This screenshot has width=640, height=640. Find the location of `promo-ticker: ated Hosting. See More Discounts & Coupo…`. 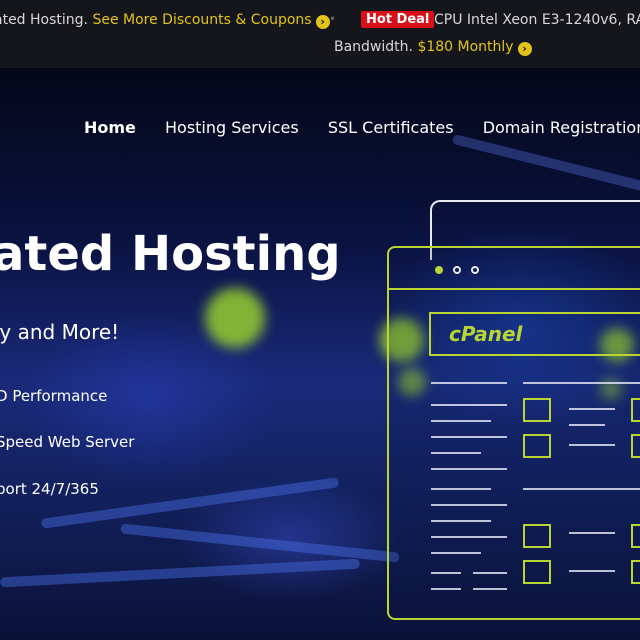

promo-ticker: ated Hosting. See More Discounts & Coupo… is located at coordinates (320, 34).